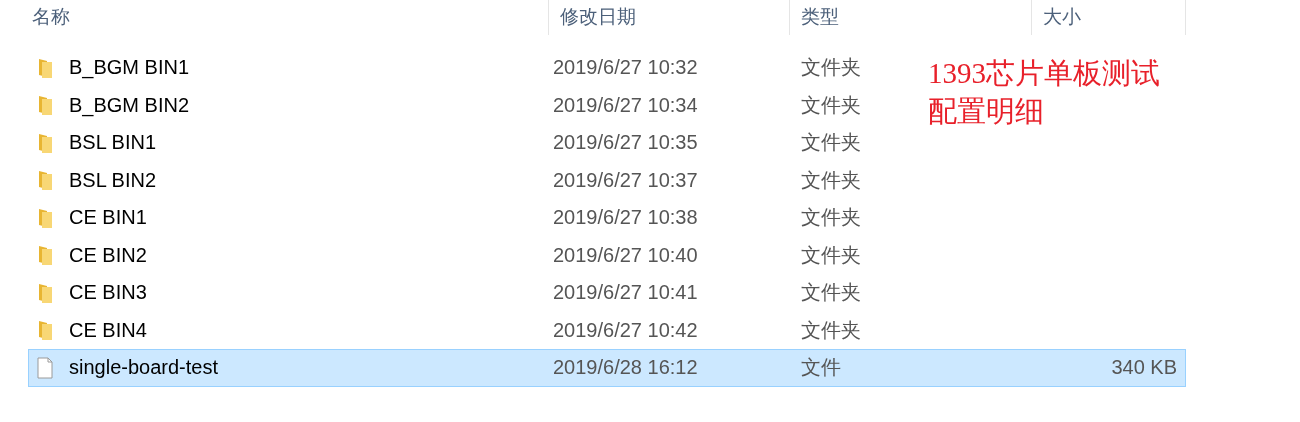  Describe the element at coordinates (1144, 368) in the screenshot. I see `size-cell-text: 340 KB` at that location.